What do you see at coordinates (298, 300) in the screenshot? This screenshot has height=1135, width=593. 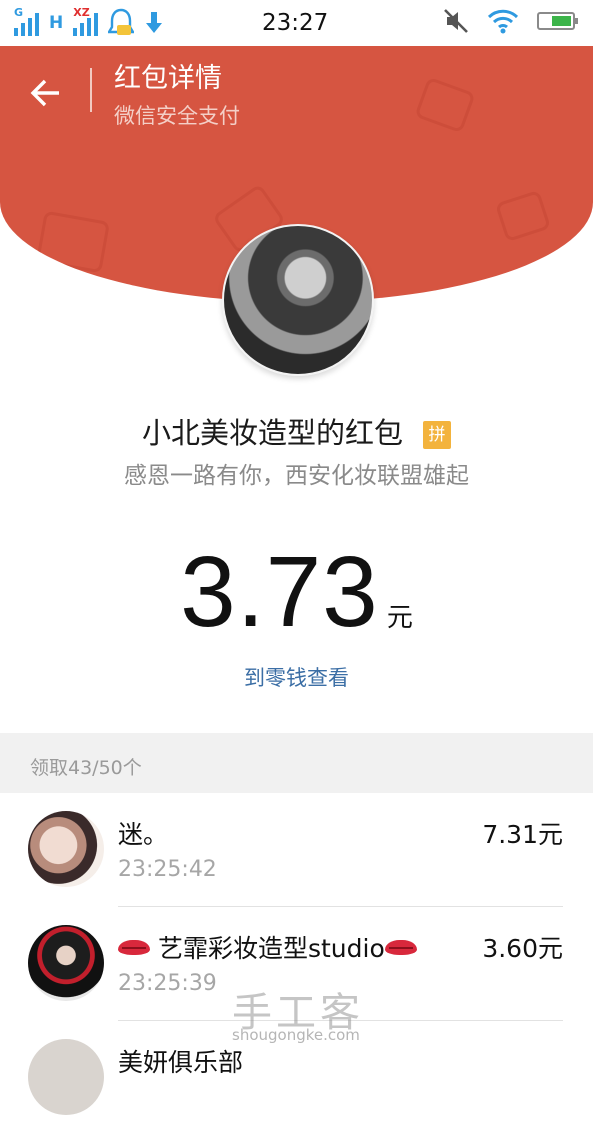 I see `sender-avatar` at bounding box center [298, 300].